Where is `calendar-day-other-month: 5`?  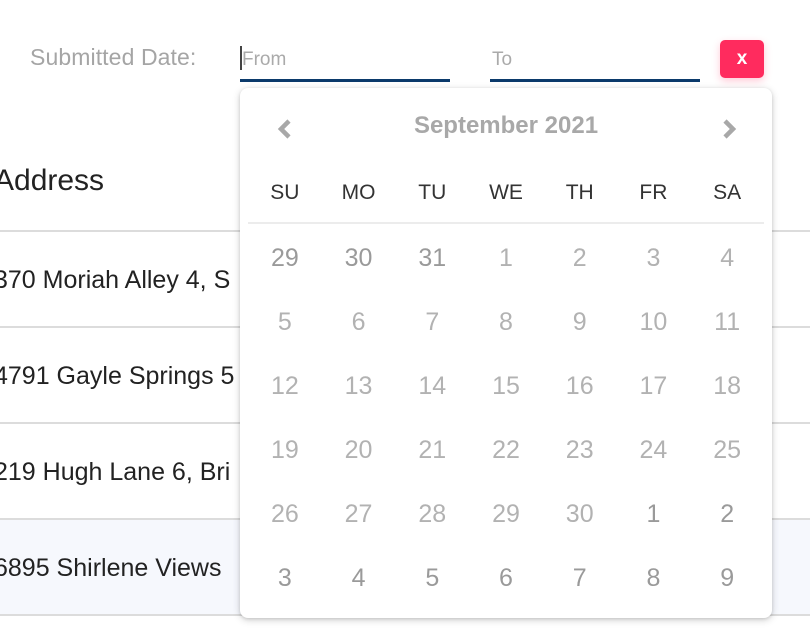 calendar-day-other-month: 5 is located at coordinates (432, 578).